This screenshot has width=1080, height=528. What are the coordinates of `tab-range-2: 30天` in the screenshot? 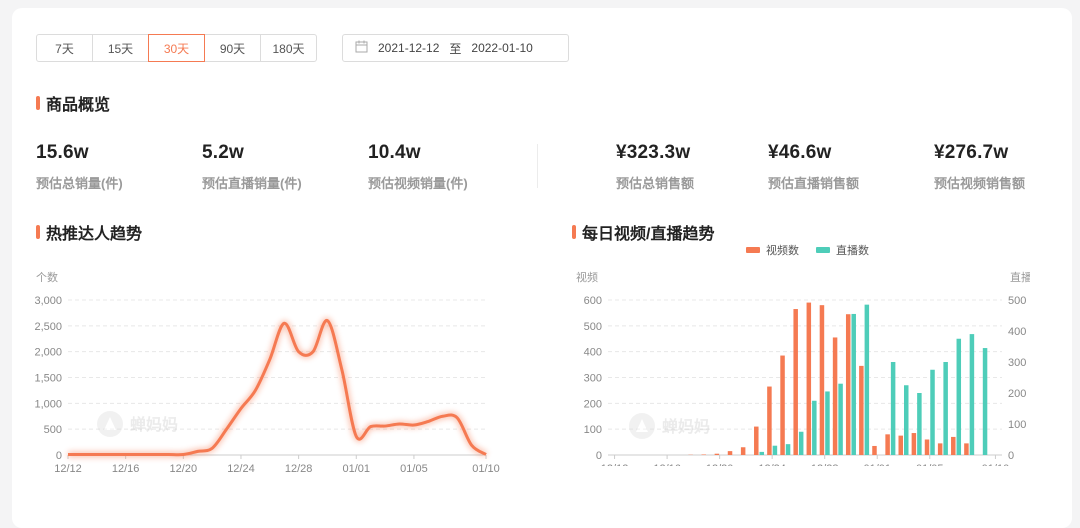 It's located at (176, 48).